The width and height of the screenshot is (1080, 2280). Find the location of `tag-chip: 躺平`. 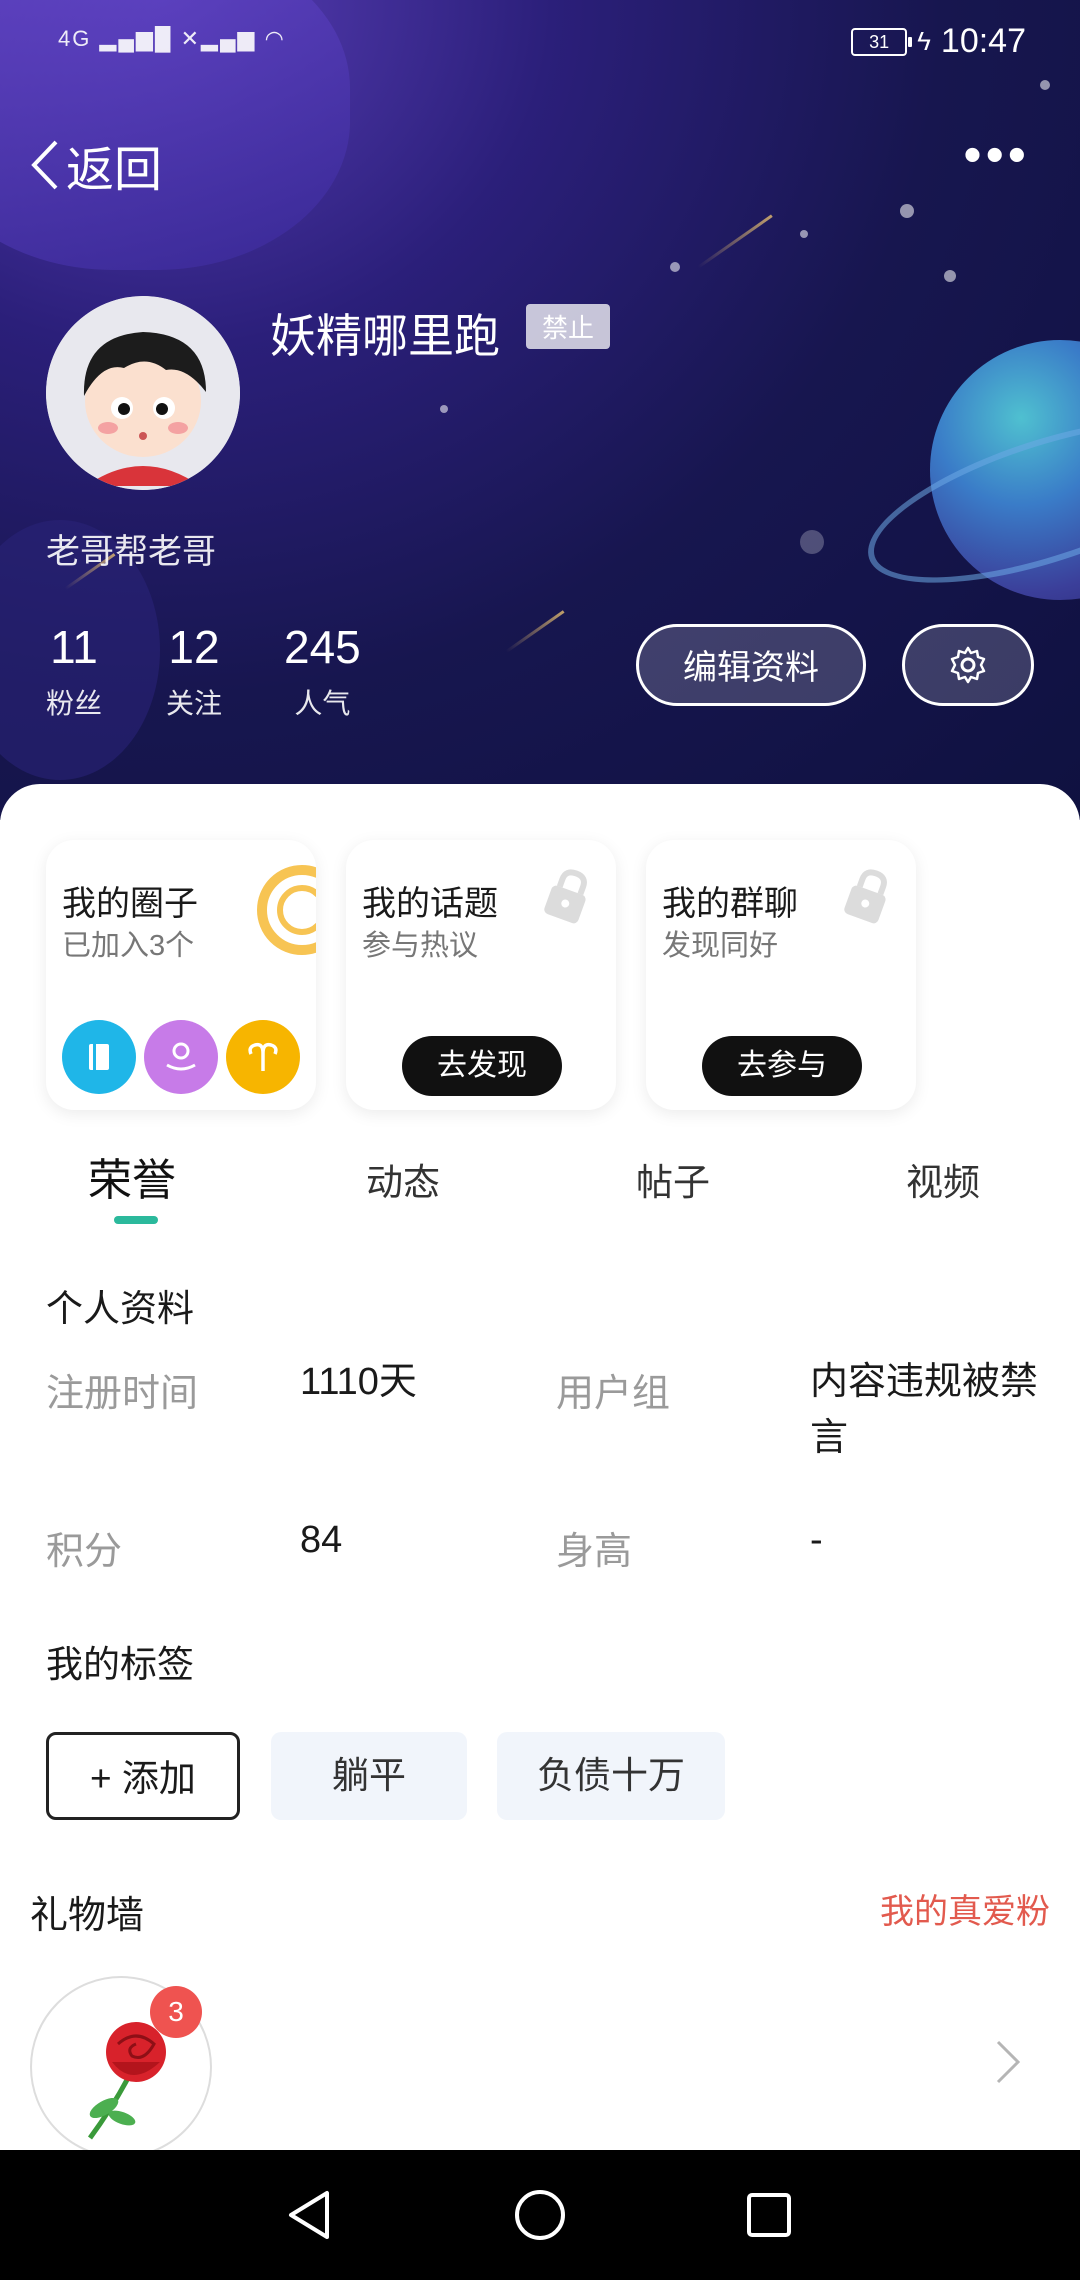

tag-chip: 躺平 is located at coordinates (369, 1776).